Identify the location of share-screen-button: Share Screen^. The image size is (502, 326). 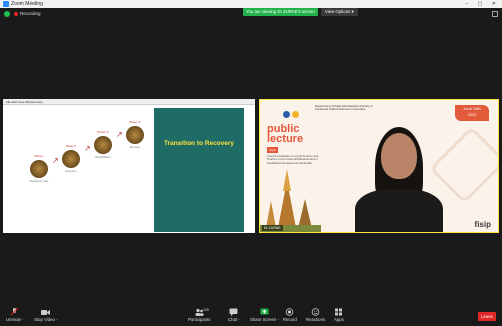
(264, 315).